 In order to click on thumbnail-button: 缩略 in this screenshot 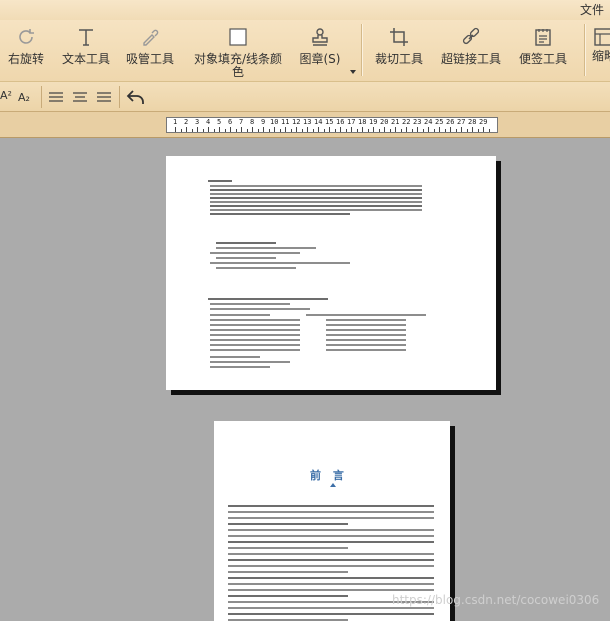, I will do `click(601, 44)`.